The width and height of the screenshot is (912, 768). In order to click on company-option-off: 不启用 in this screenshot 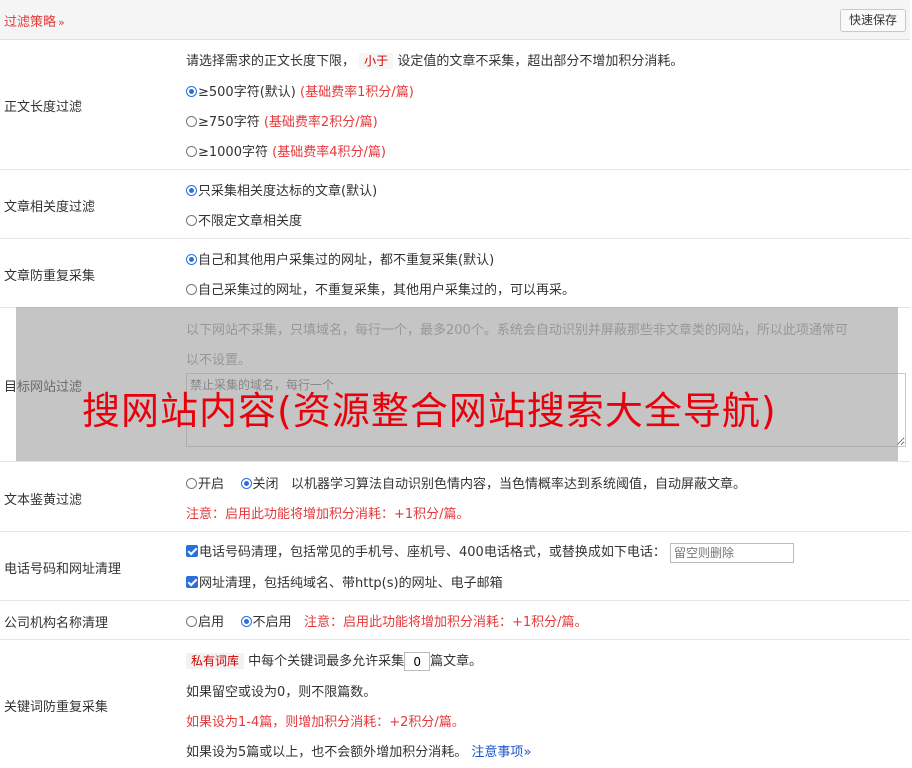, I will do `click(266, 622)`.